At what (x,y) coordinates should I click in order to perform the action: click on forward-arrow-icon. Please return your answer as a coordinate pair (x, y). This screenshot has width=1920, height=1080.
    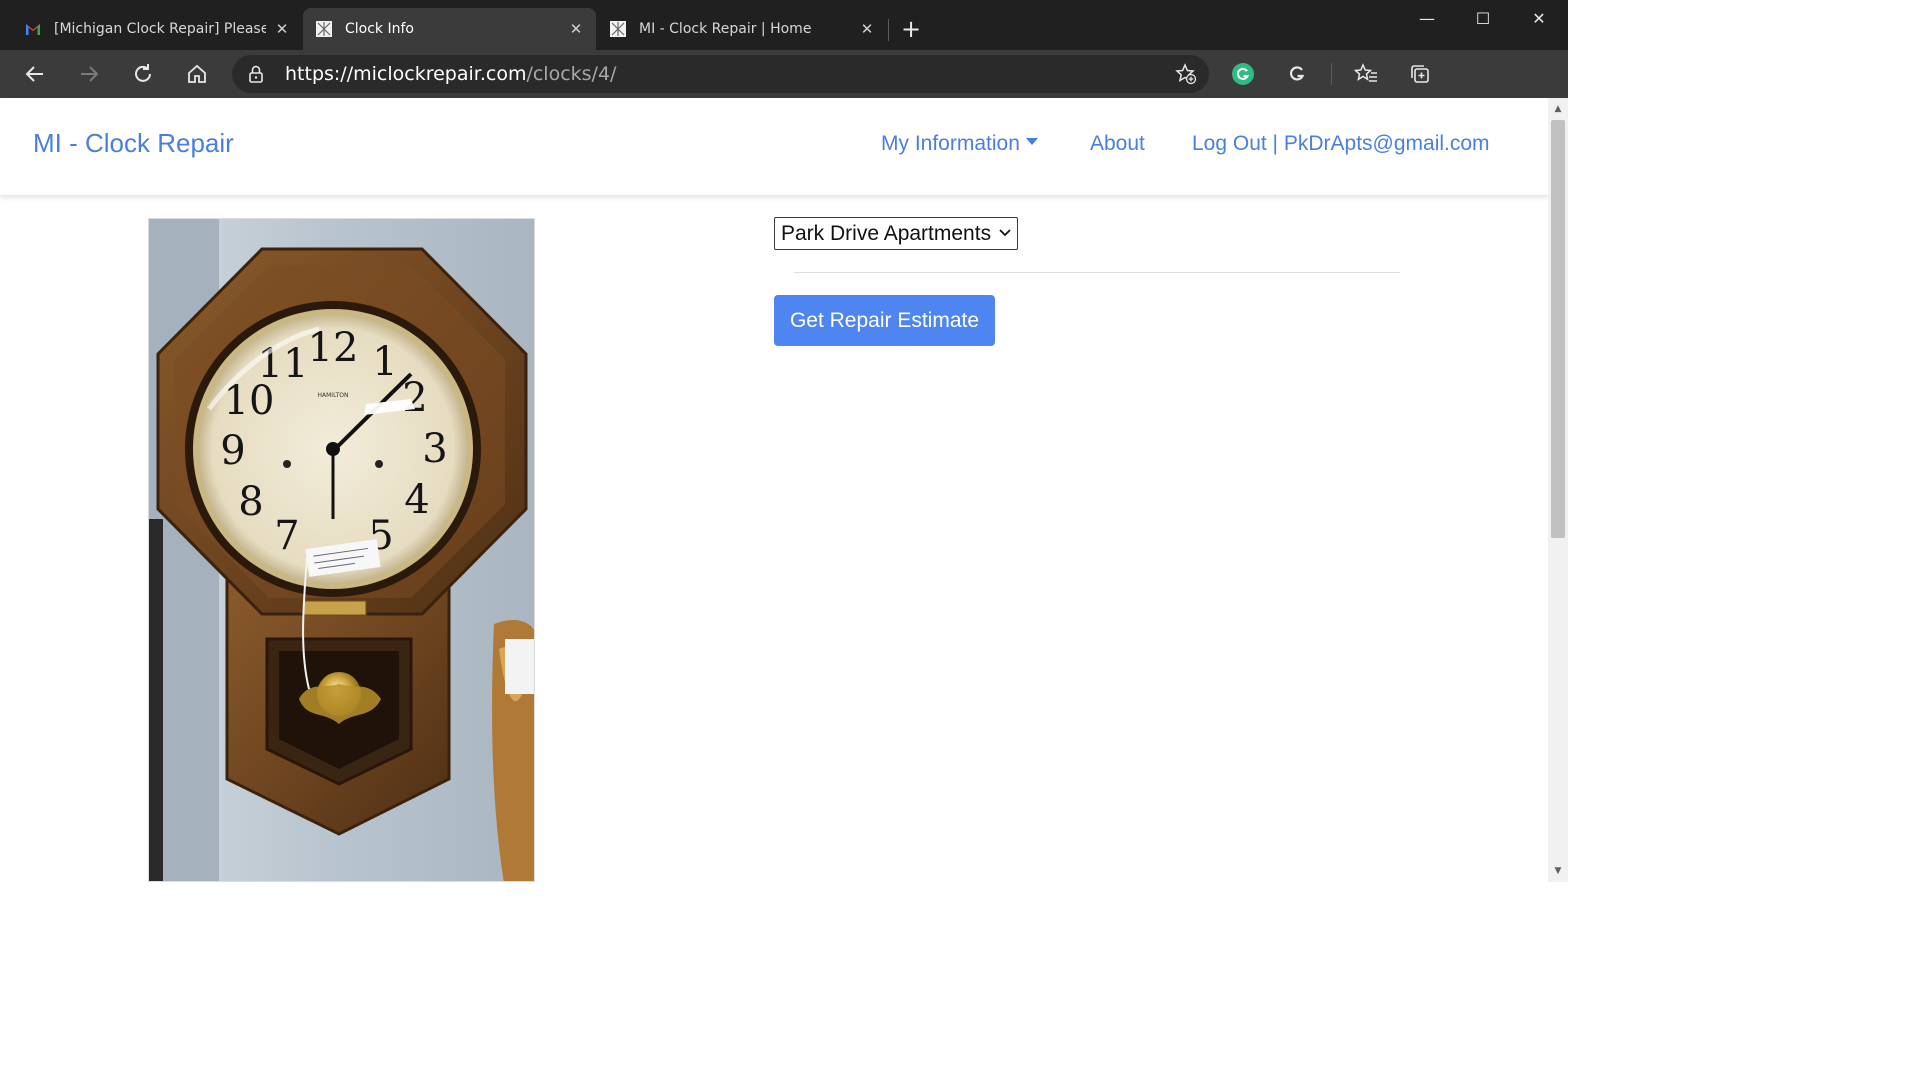
    Looking at the image, I should click on (90, 74).